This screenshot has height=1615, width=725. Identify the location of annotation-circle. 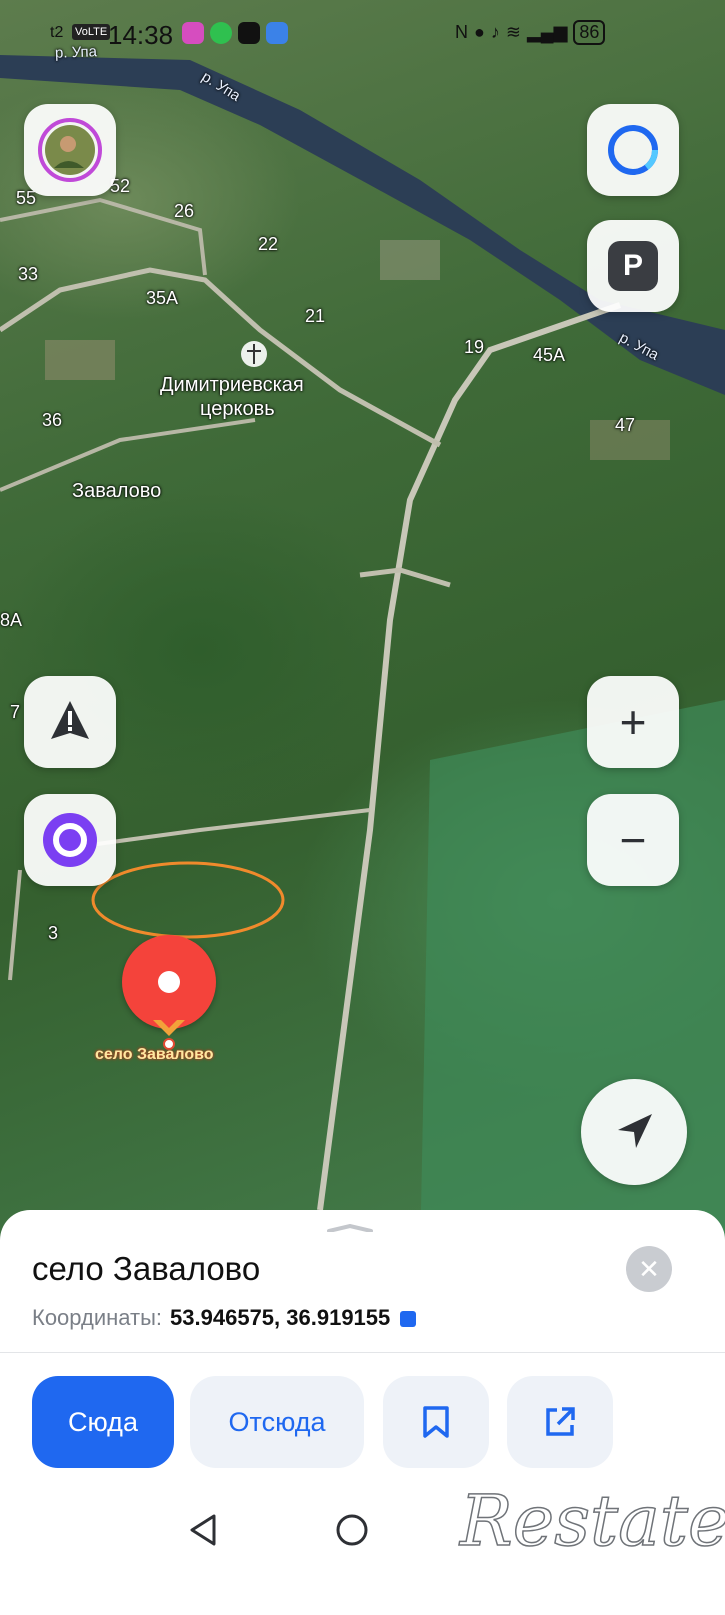
(188, 900).